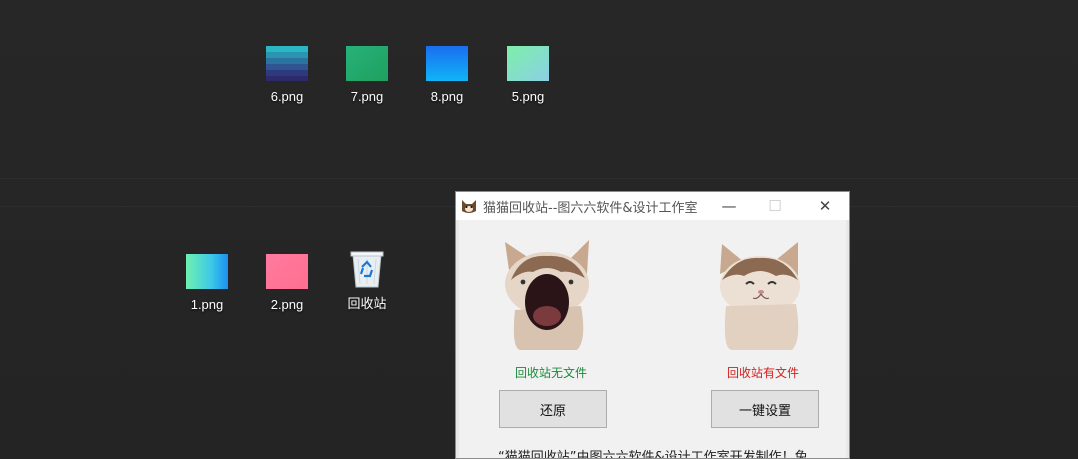 The width and height of the screenshot is (1078, 459). What do you see at coordinates (547, 295) in the screenshot?
I see `cat-open-mouth-image` at bounding box center [547, 295].